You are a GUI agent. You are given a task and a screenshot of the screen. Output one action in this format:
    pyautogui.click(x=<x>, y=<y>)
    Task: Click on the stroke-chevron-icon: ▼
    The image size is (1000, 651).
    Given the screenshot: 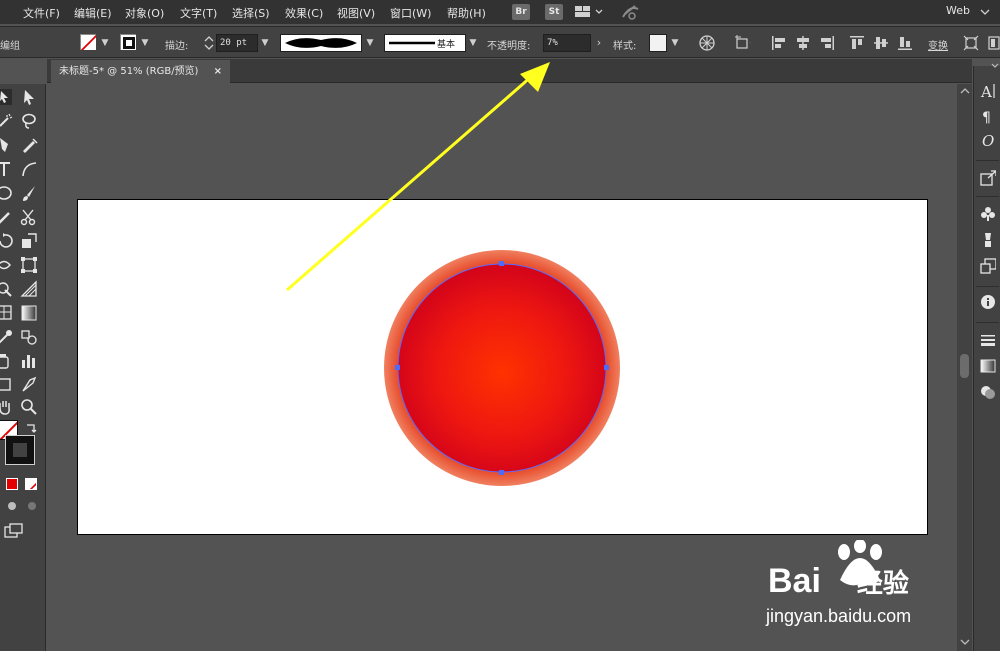 What is the action you would take?
    pyautogui.click(x=145, y=43)
    